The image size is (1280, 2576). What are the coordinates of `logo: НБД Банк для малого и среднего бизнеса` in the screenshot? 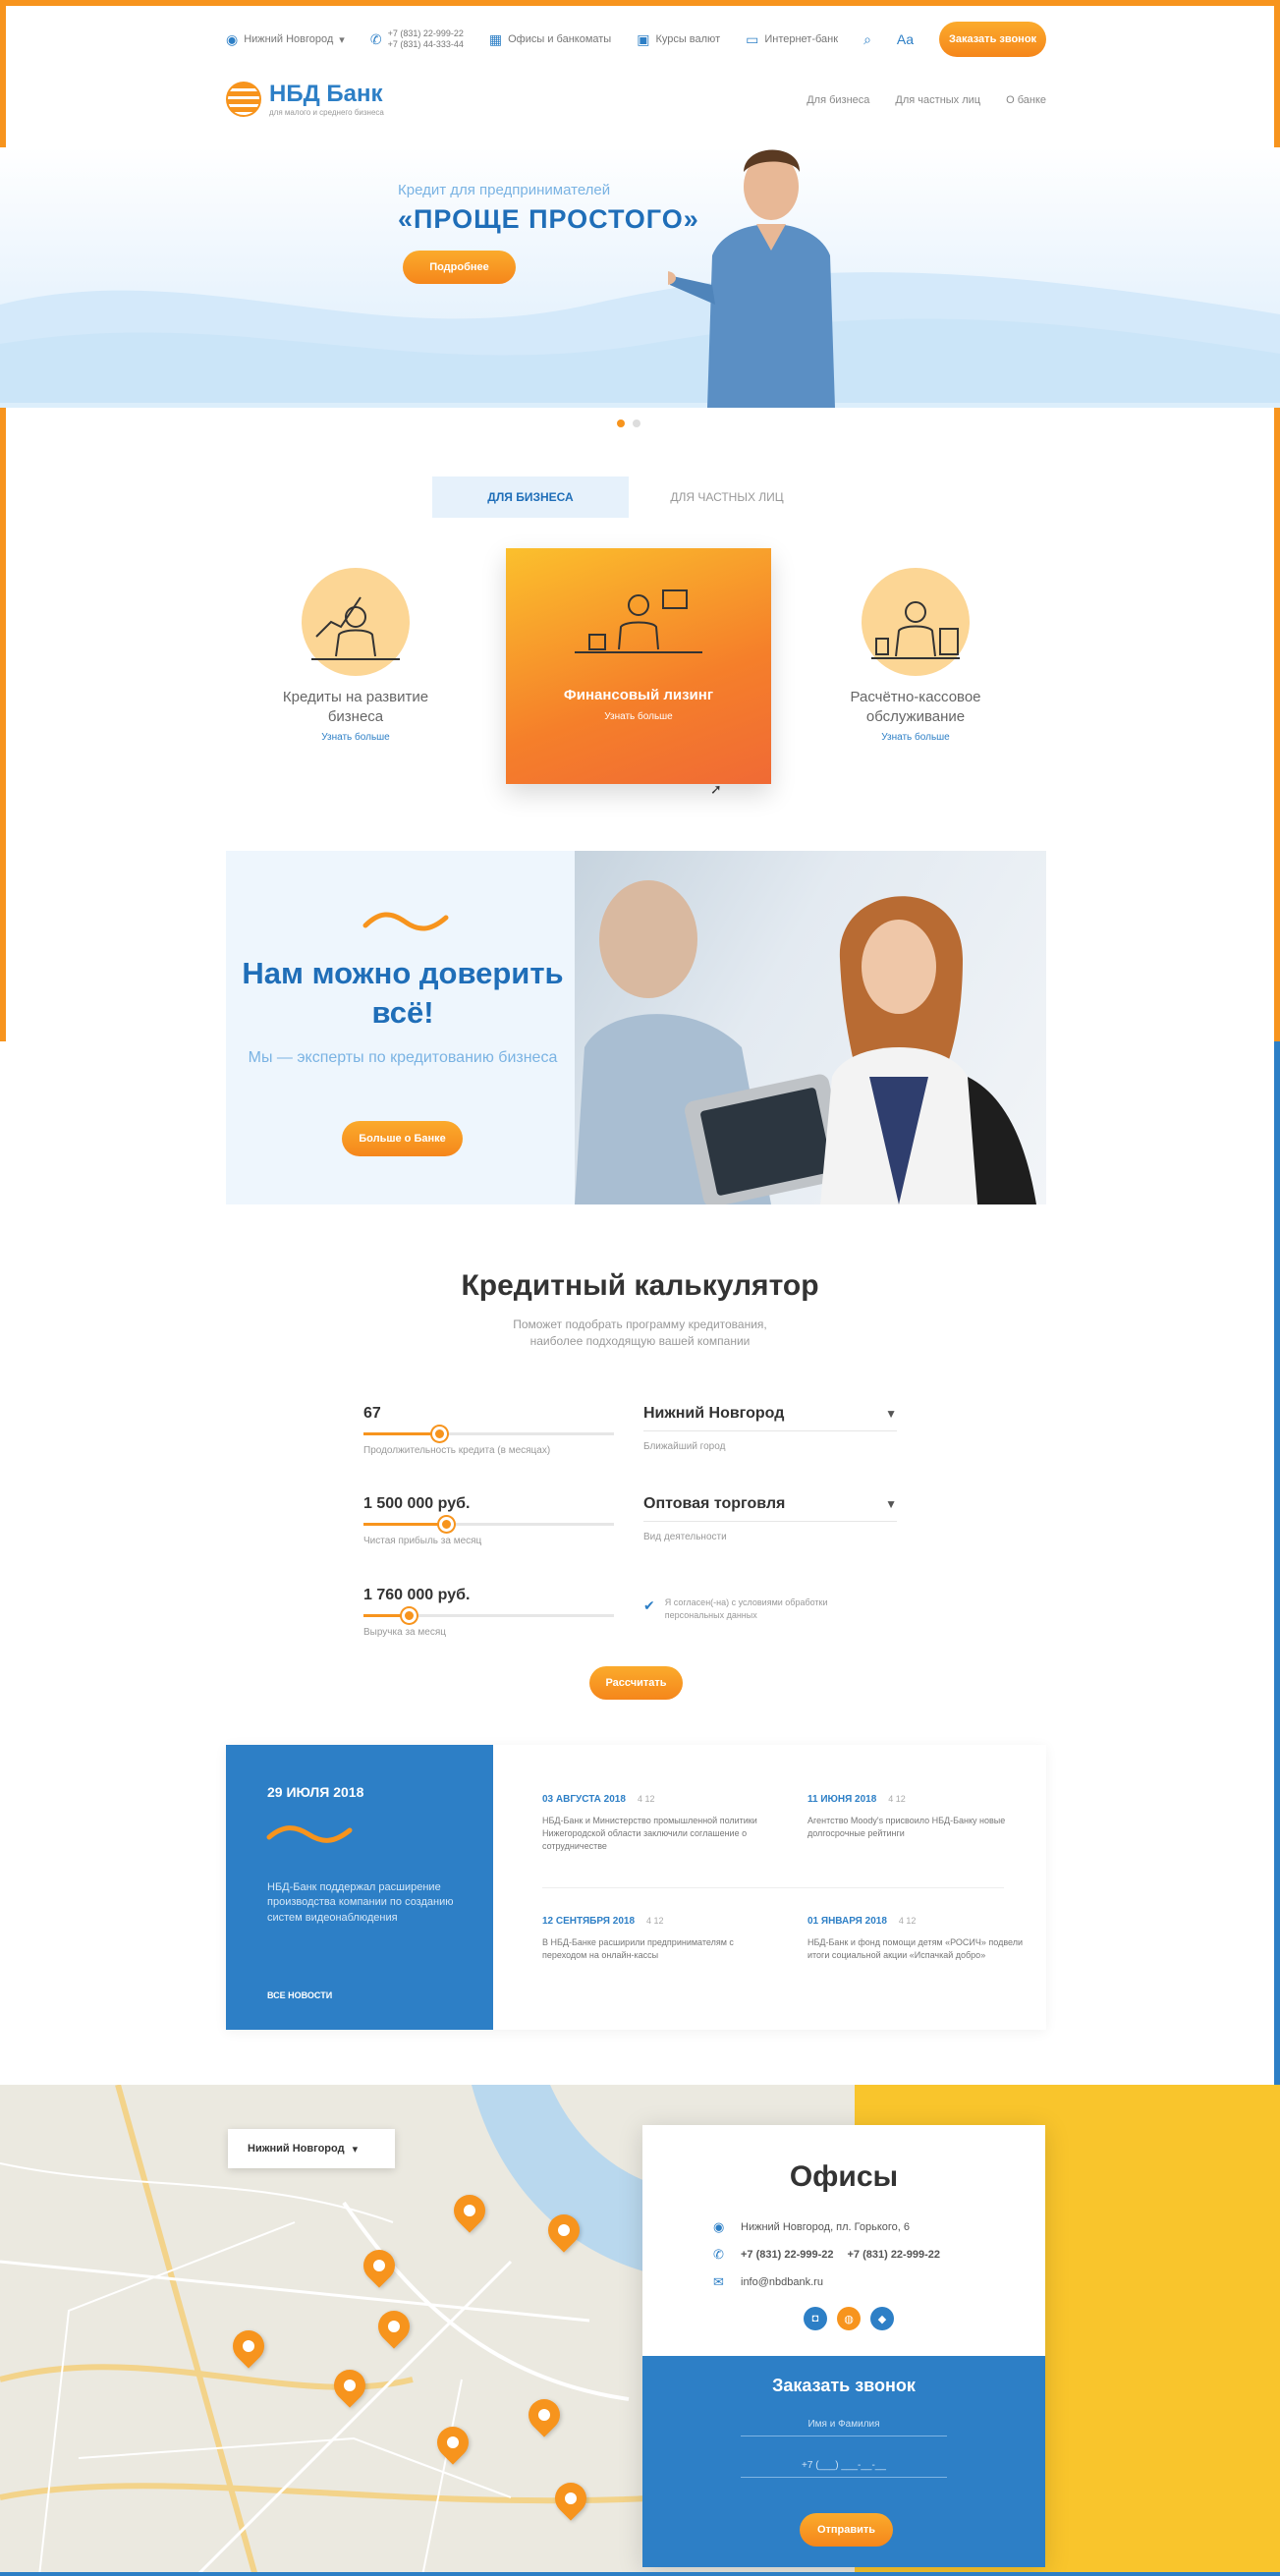 It's located at (305, 99).